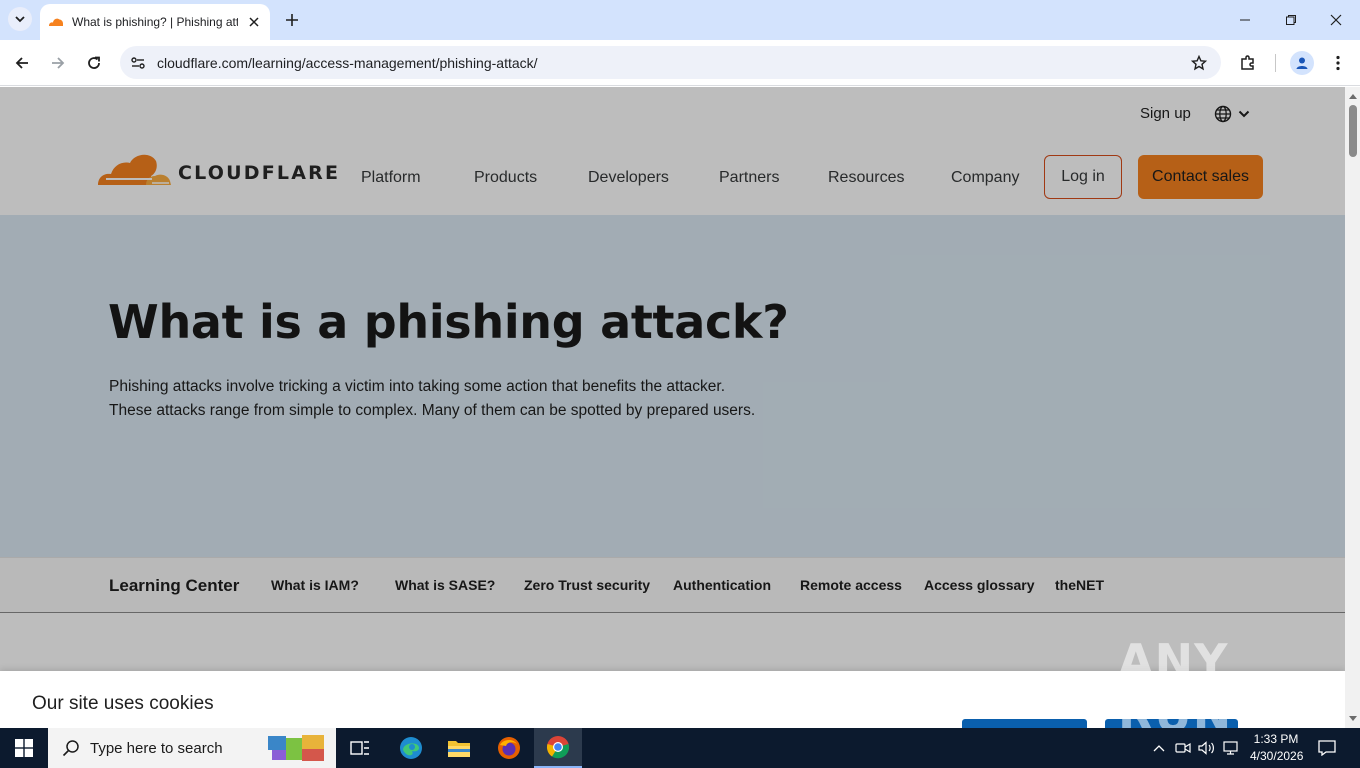  What do you see at coordinates (1291, 20) in the screenshot?
I see `restore-icon` at bounding box center [1291, 20].